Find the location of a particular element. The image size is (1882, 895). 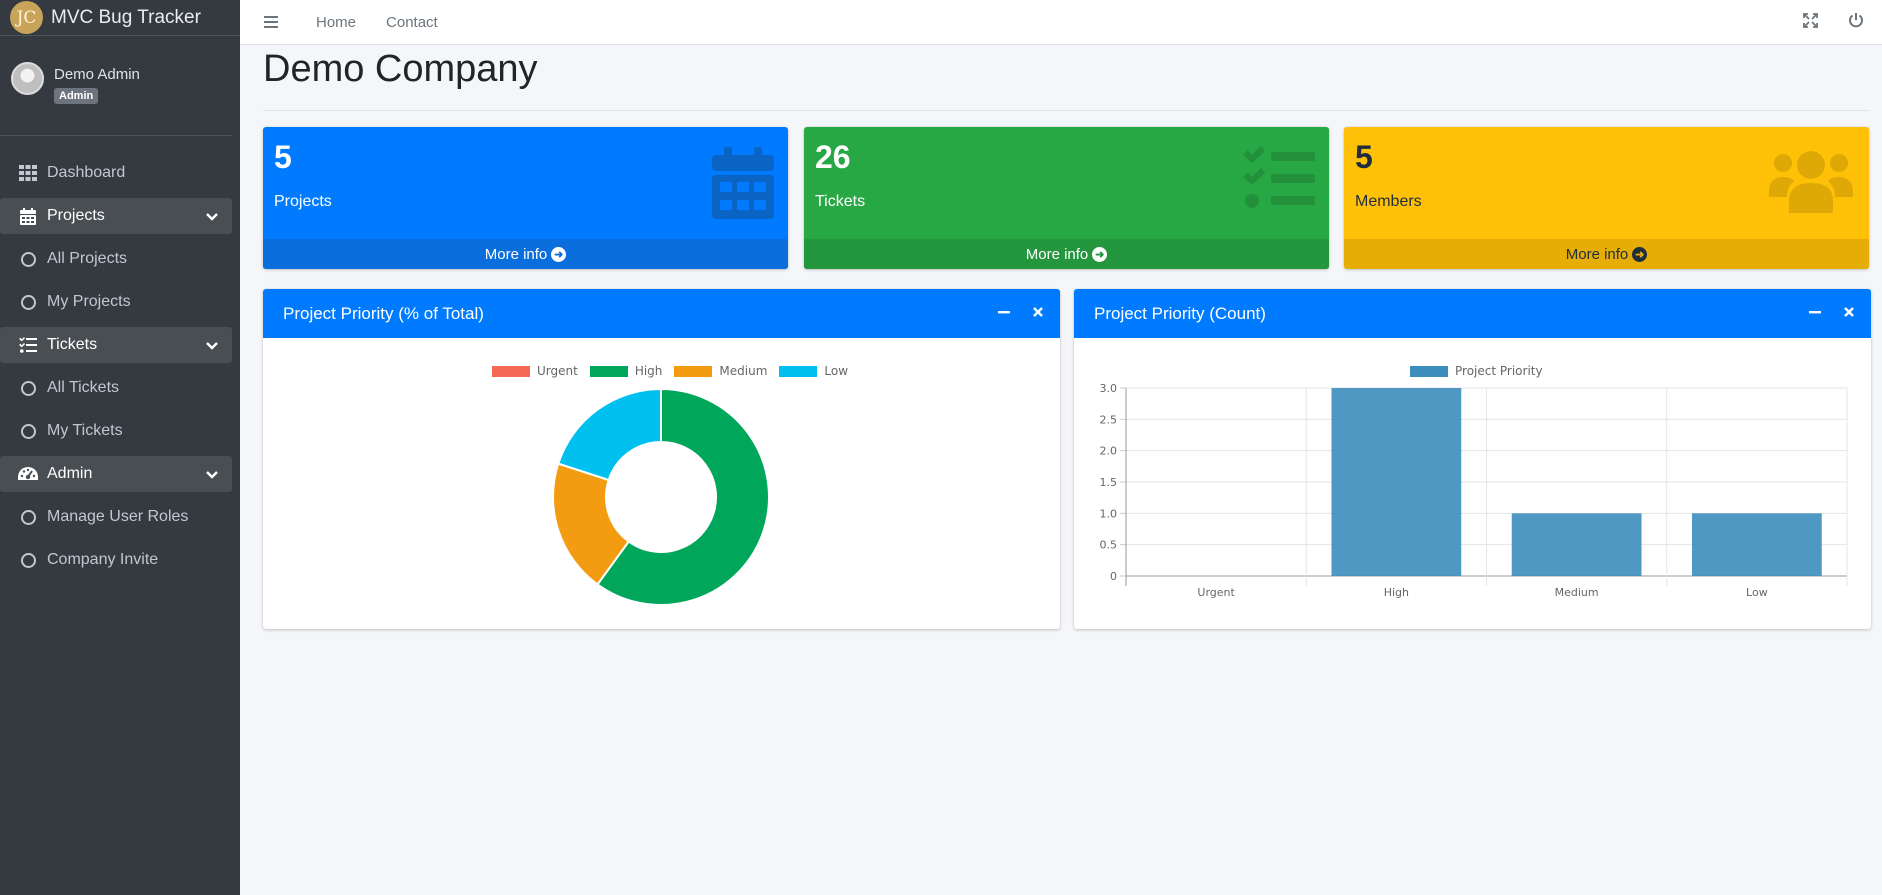

brand-logo: JC is located at coordinates (26, 17).